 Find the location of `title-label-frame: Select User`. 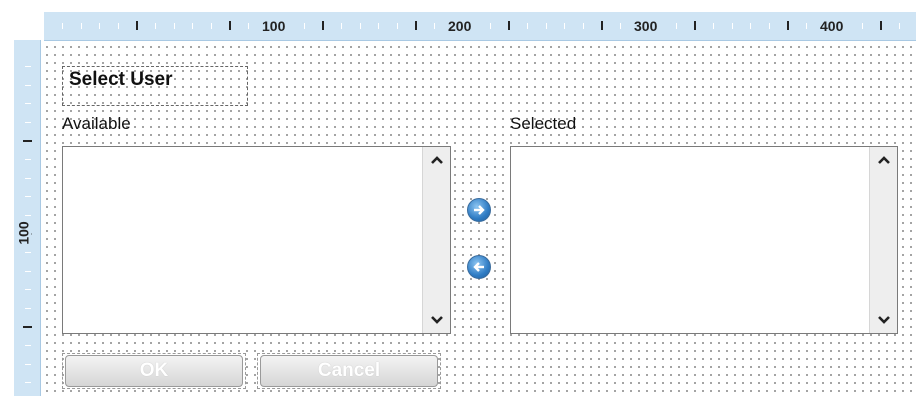

title-label-frame: Select User is located at coordinates (155, 86).